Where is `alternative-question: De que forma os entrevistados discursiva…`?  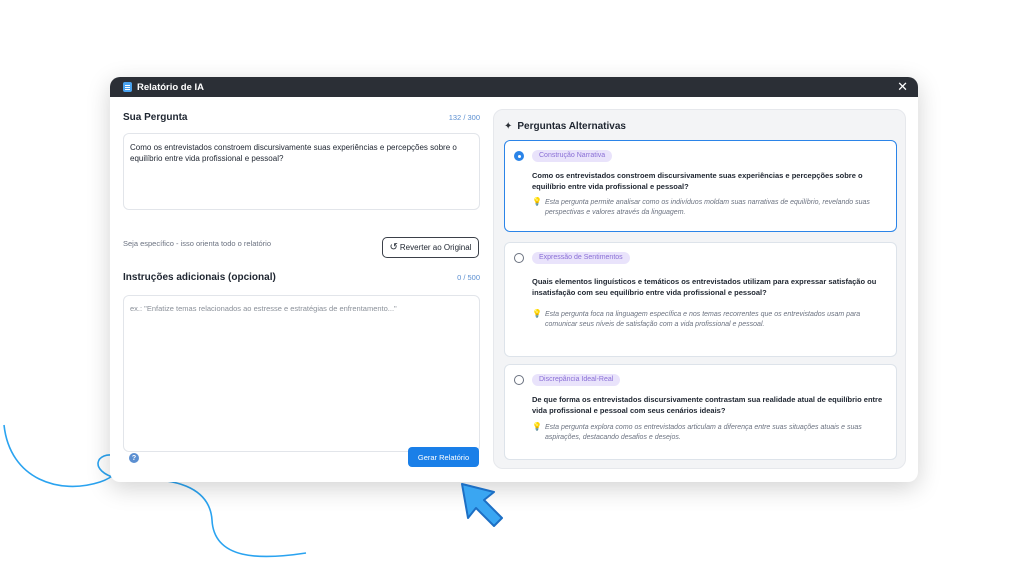
alternative-question: De que forma os entrevistados discursiva… is located at coordinates (707, 405).